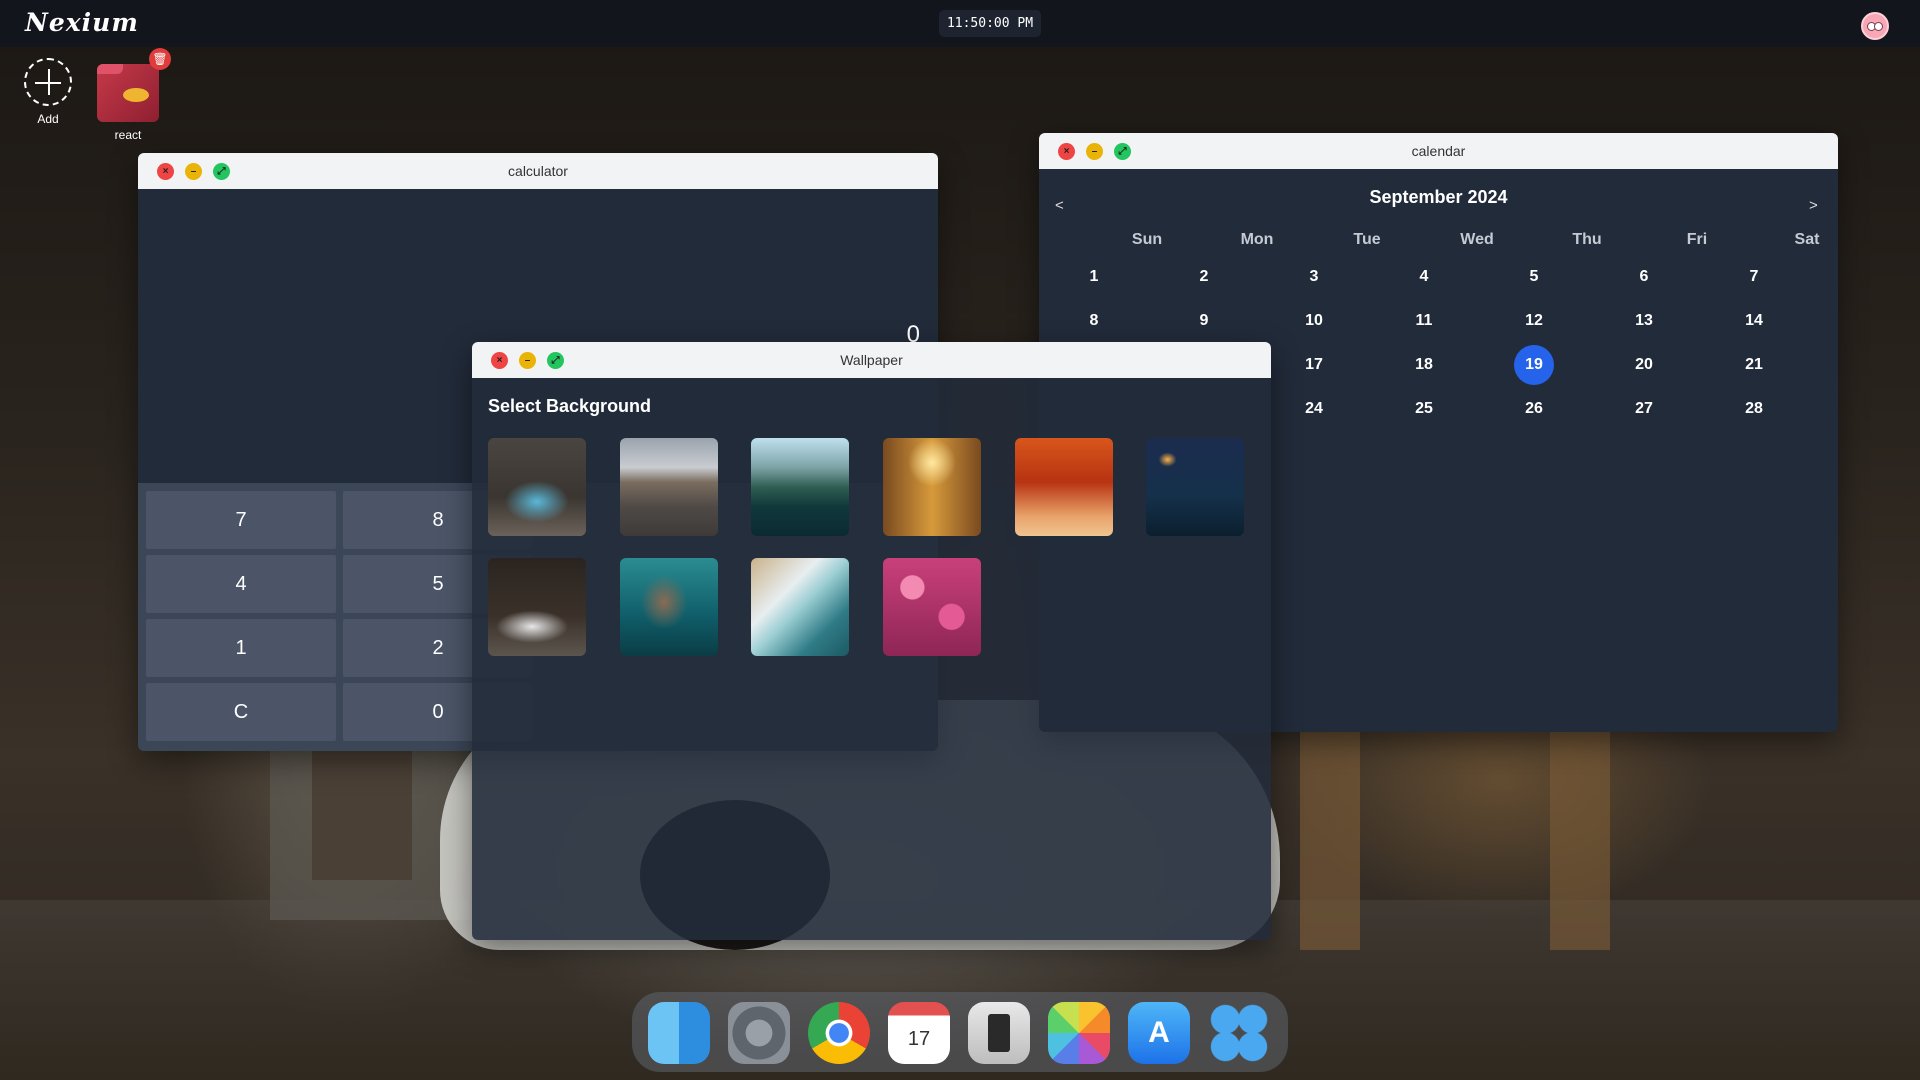 Image resolution: width=1920 pixels, height=1080 pixels. What do you see at coordinates (1438, 197) in the screenshot?
I see `month-label: September 2024` at bounding box center [1438, 197].